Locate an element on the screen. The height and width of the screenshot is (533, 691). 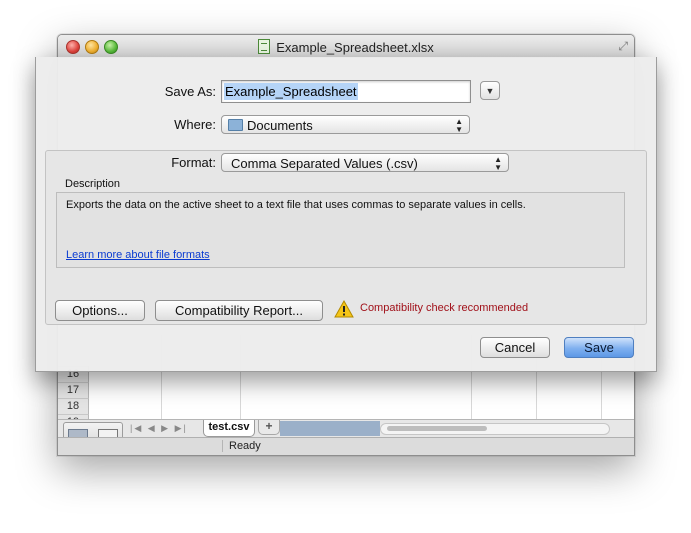
window-title-text: Example_Spreadsheet.xlsx is located at coordinates (355, 47).